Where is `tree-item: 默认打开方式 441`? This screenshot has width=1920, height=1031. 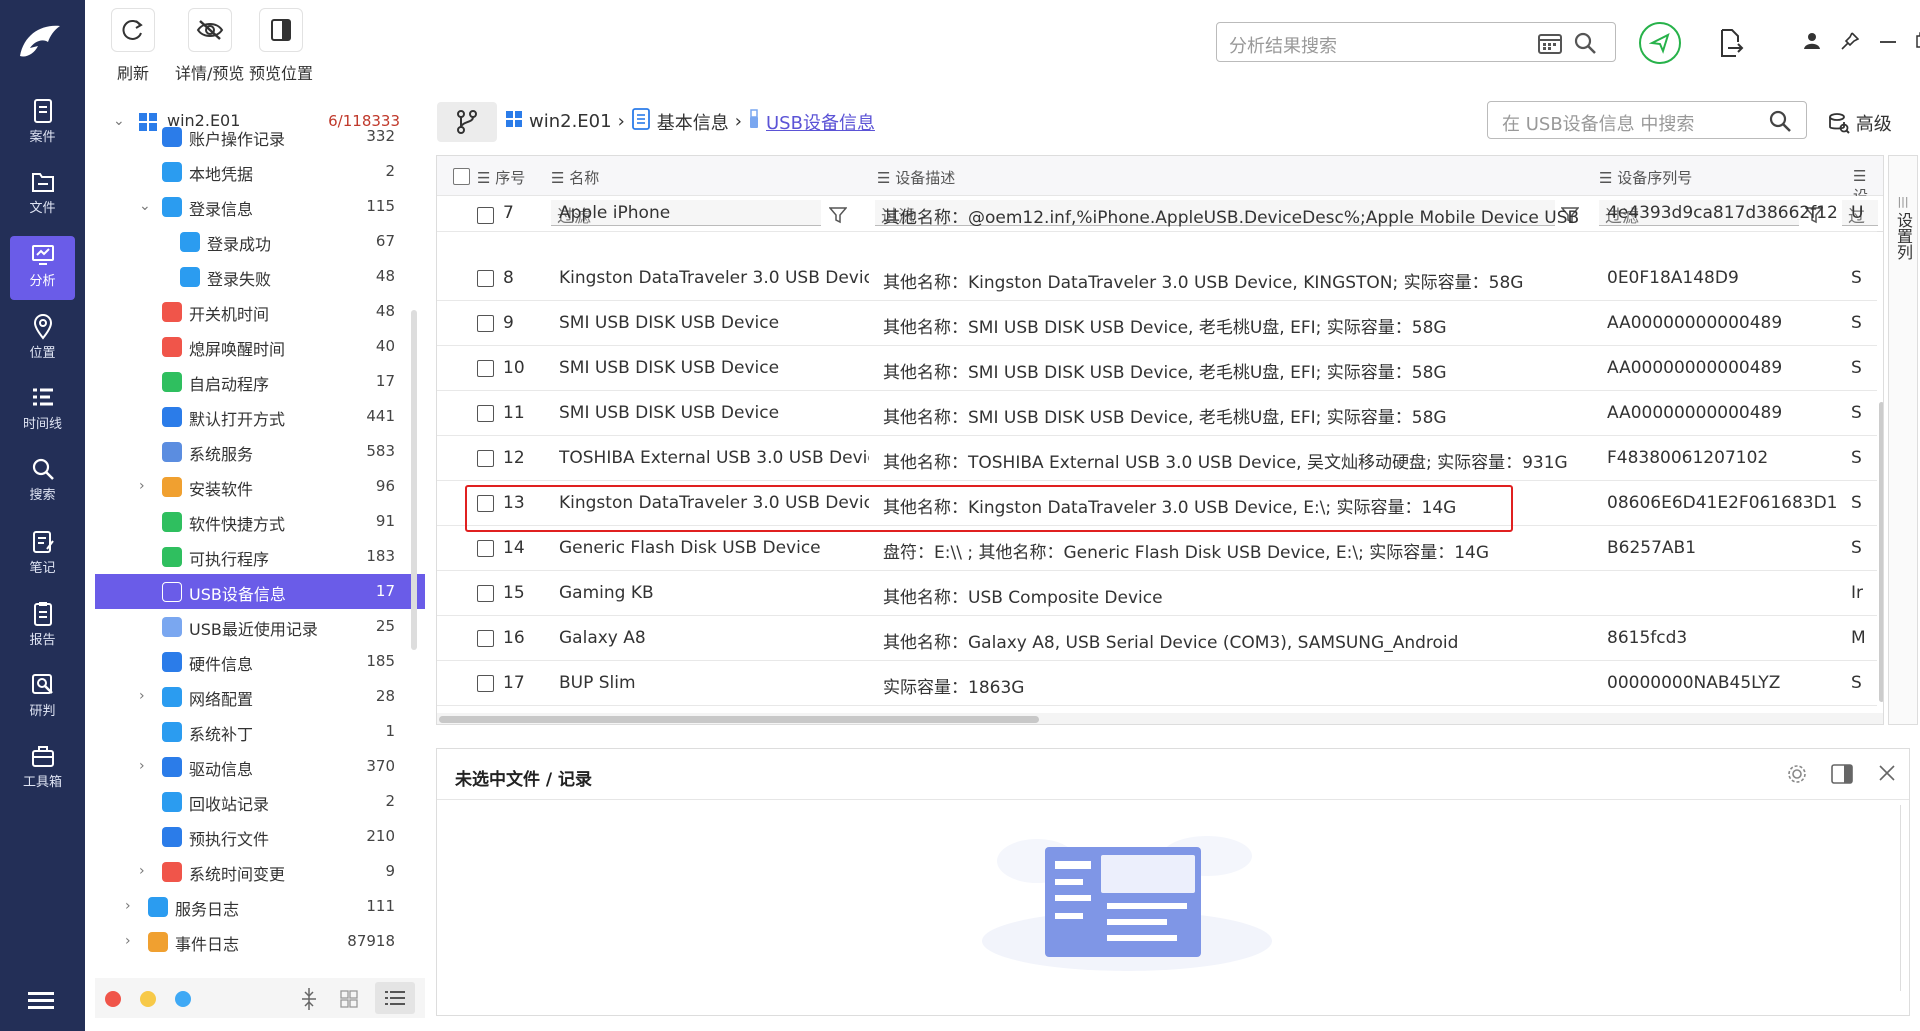 tree-item: 默认打开方式 441 is located at coordinates (260, 416).